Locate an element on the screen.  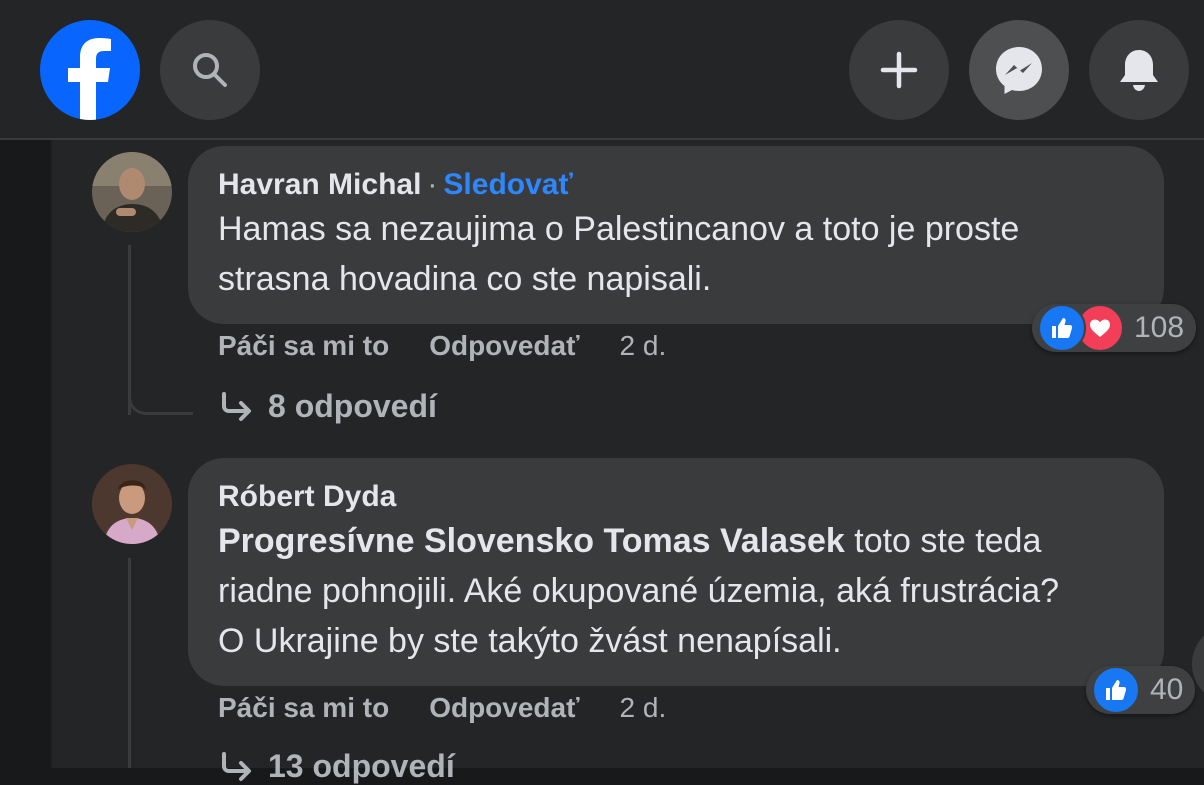
bell-icon is located at coordinates (1139, 70).